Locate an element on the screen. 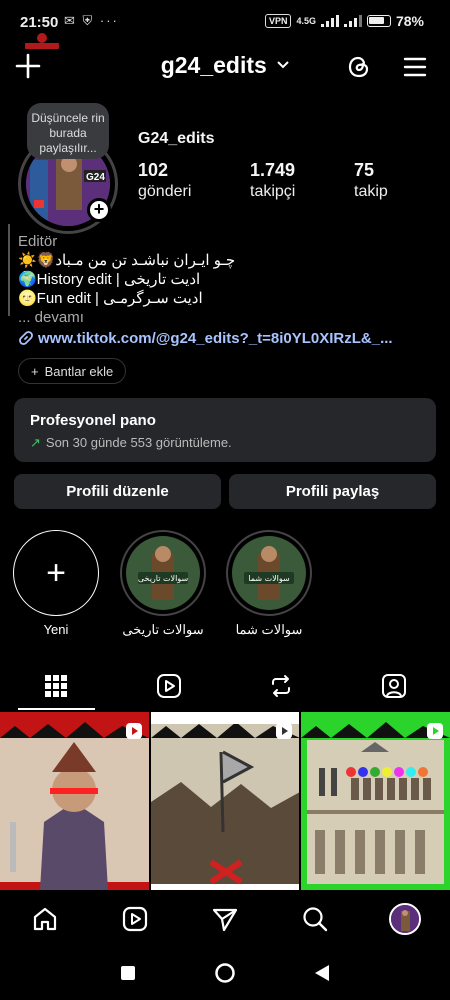 Image resolution: width=450 pixels, height=1000 pixels. stat-posts: 102 gönderi is located at coordinates (164, 180).